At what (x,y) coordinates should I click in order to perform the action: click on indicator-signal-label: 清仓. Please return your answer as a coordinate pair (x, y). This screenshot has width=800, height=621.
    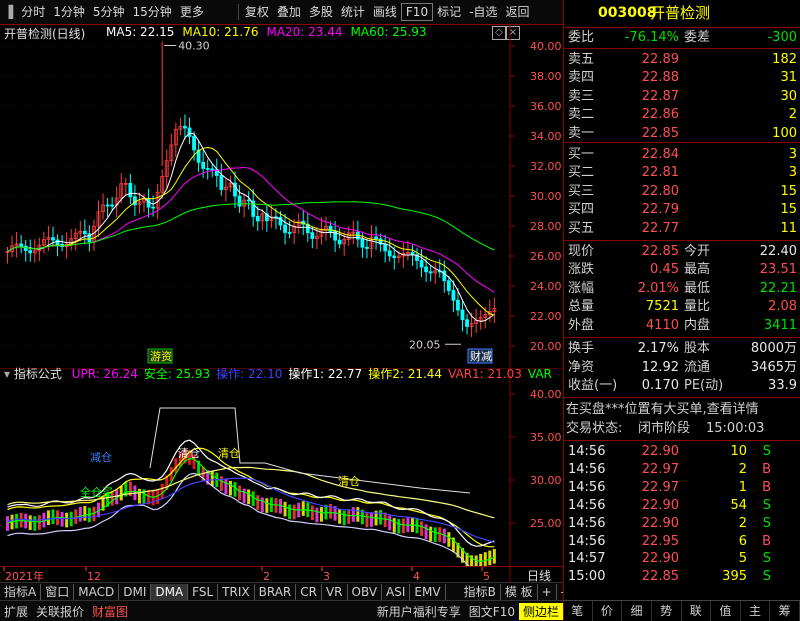
    Looking at the image, I should click on (189, 453).